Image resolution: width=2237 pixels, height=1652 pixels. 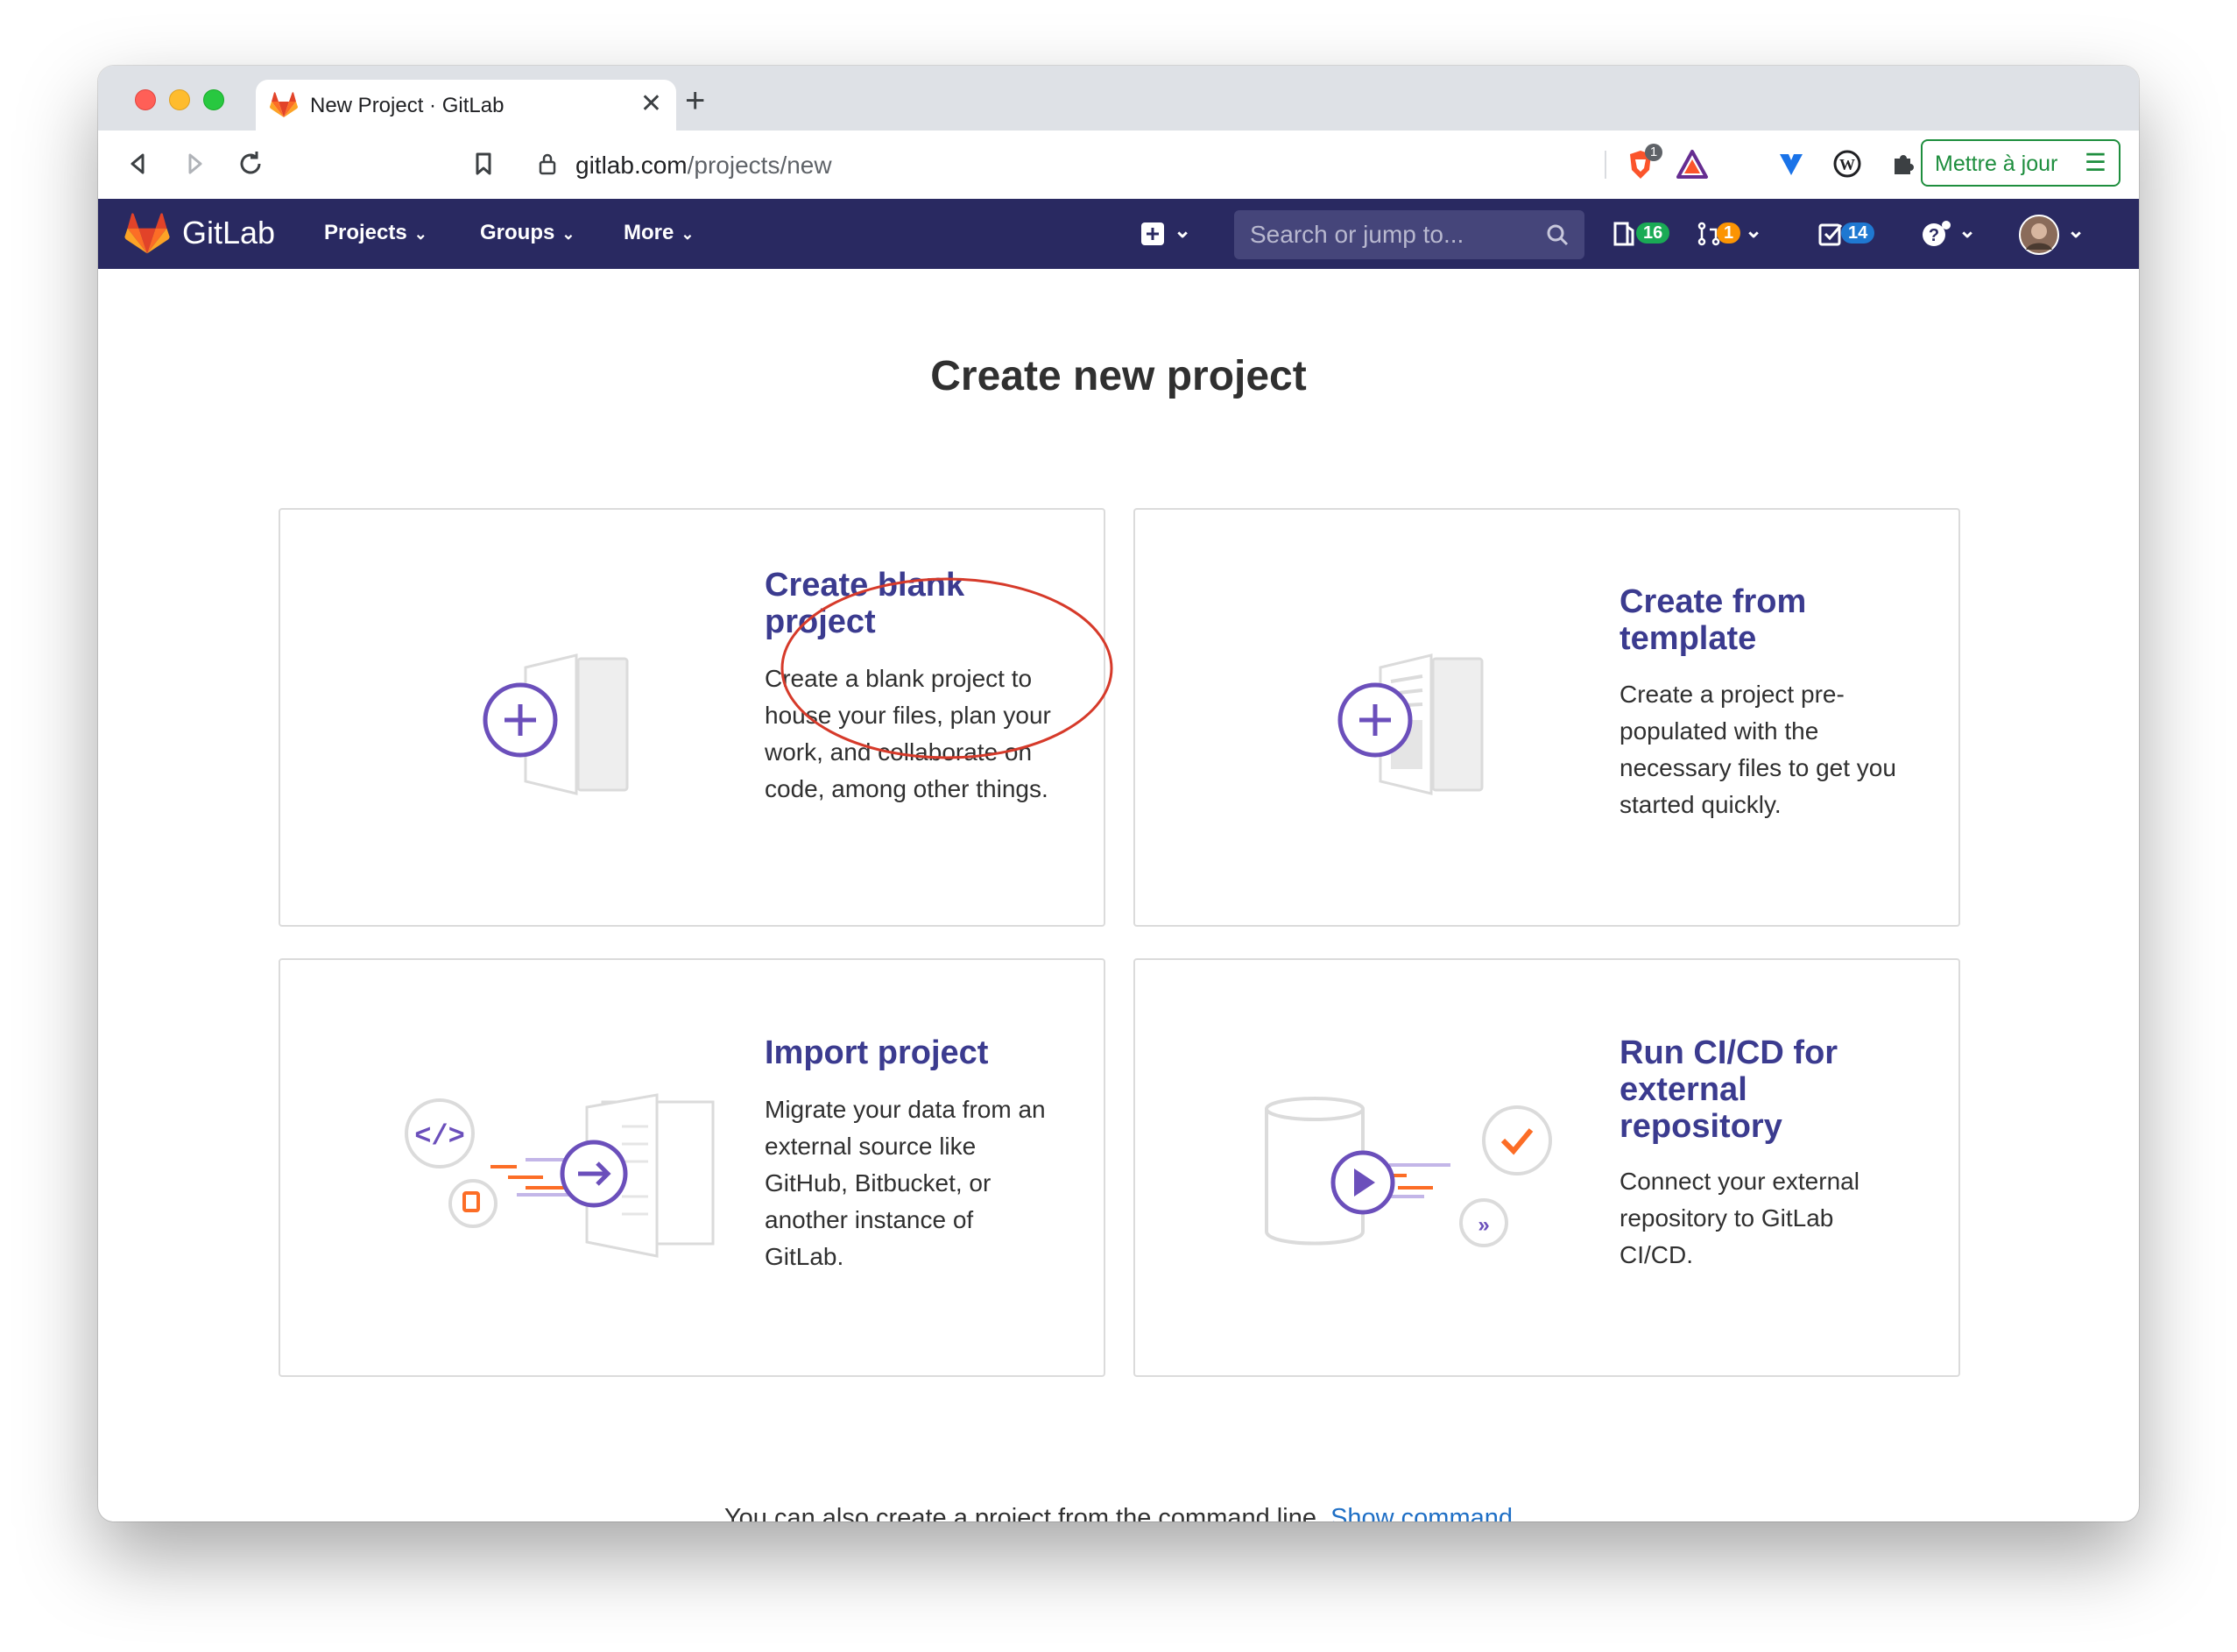 What do you see at coordinates (1421, 1512) in the screenshot?
I see `show-command-link: Show command` at bounding box center [1421, 1512].